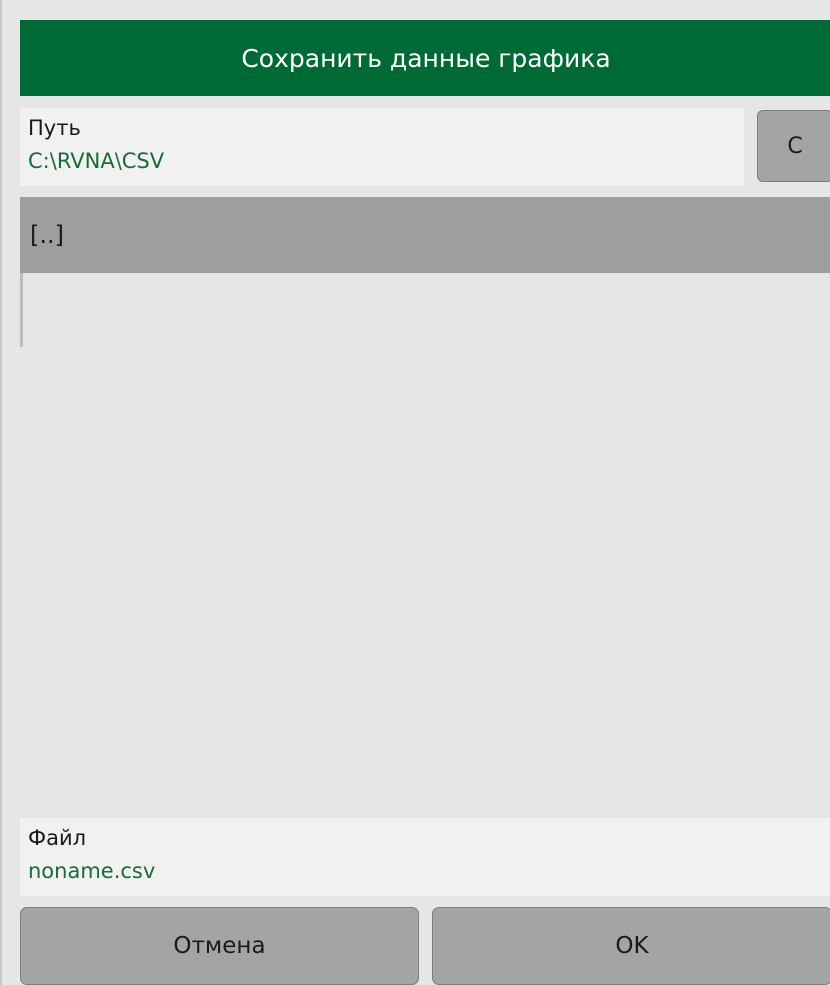  Describe the element at coordinates (425, 946) in the screenshot. I see `dialog-buttons: Отмена OK` at that location.